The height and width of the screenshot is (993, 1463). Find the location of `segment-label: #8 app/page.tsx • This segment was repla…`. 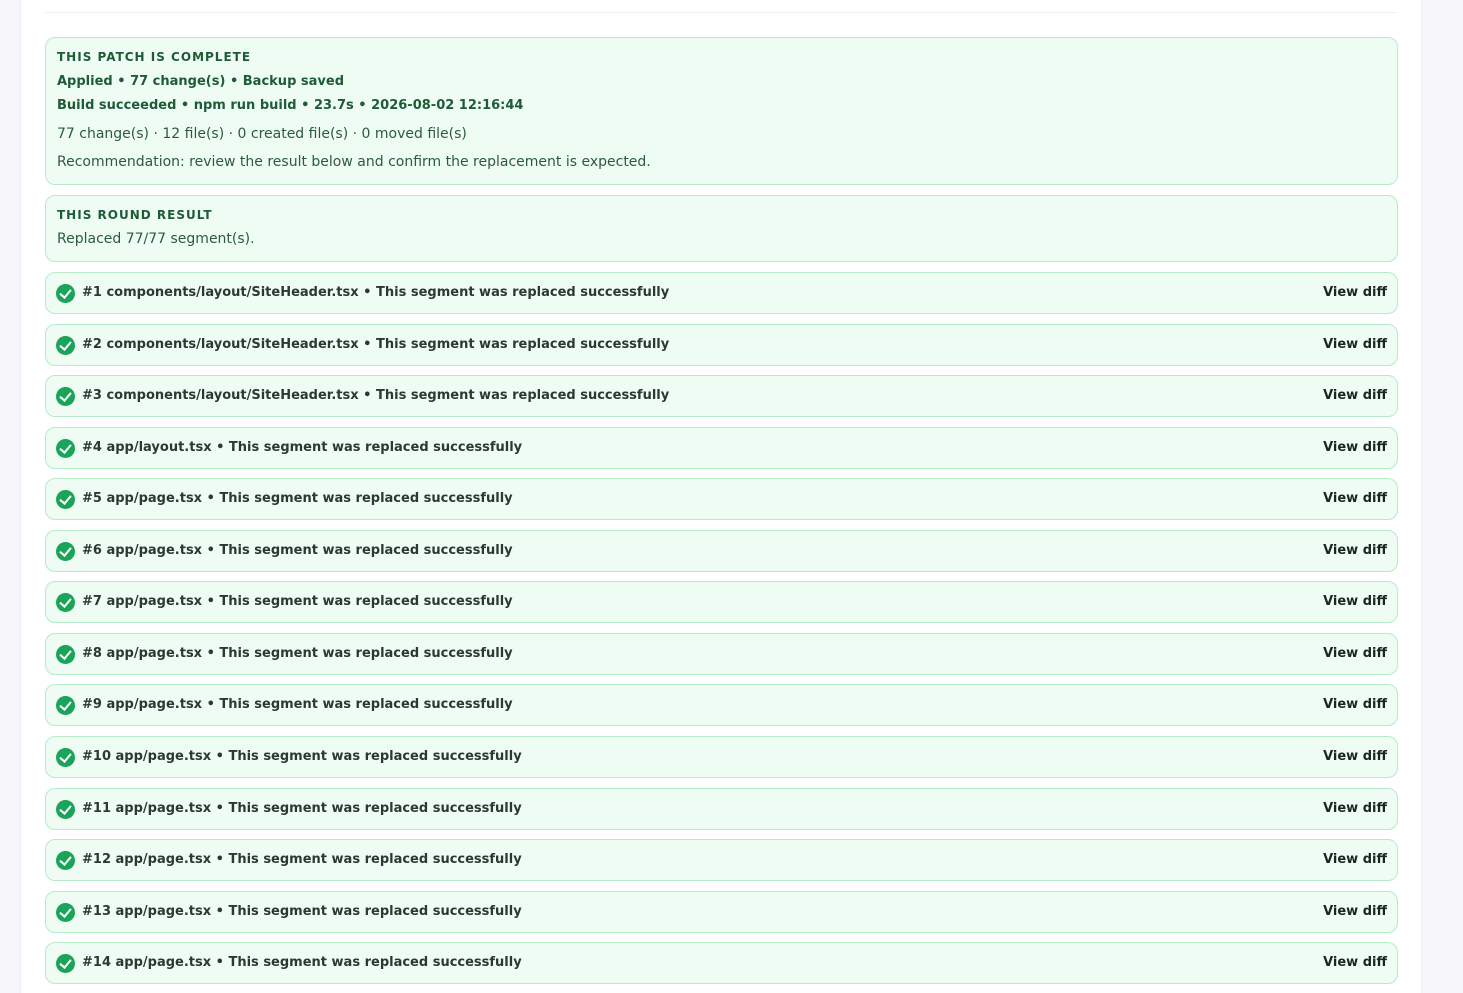

segment-label: #8 app/page.tsx • This segment was repla… is located at coordinates (297, 653).